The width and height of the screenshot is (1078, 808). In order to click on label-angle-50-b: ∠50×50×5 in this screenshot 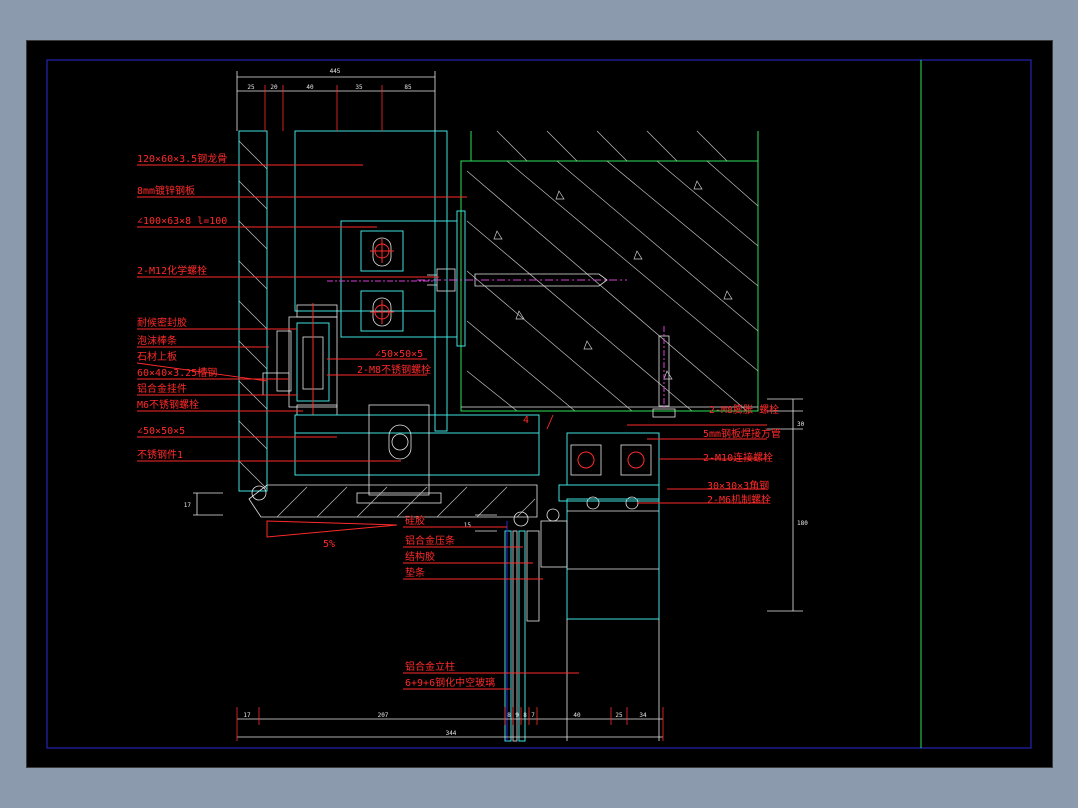, I will do `click(161, 431)`.